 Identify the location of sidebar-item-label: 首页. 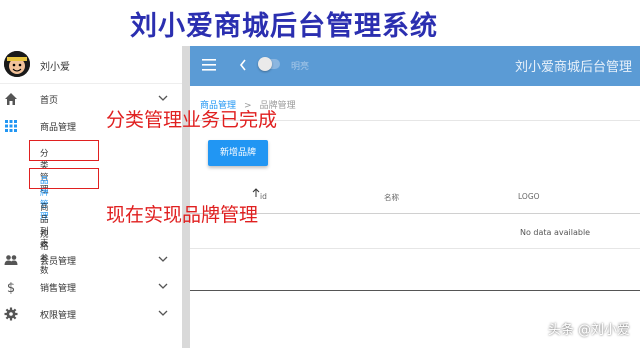
(49, 101).